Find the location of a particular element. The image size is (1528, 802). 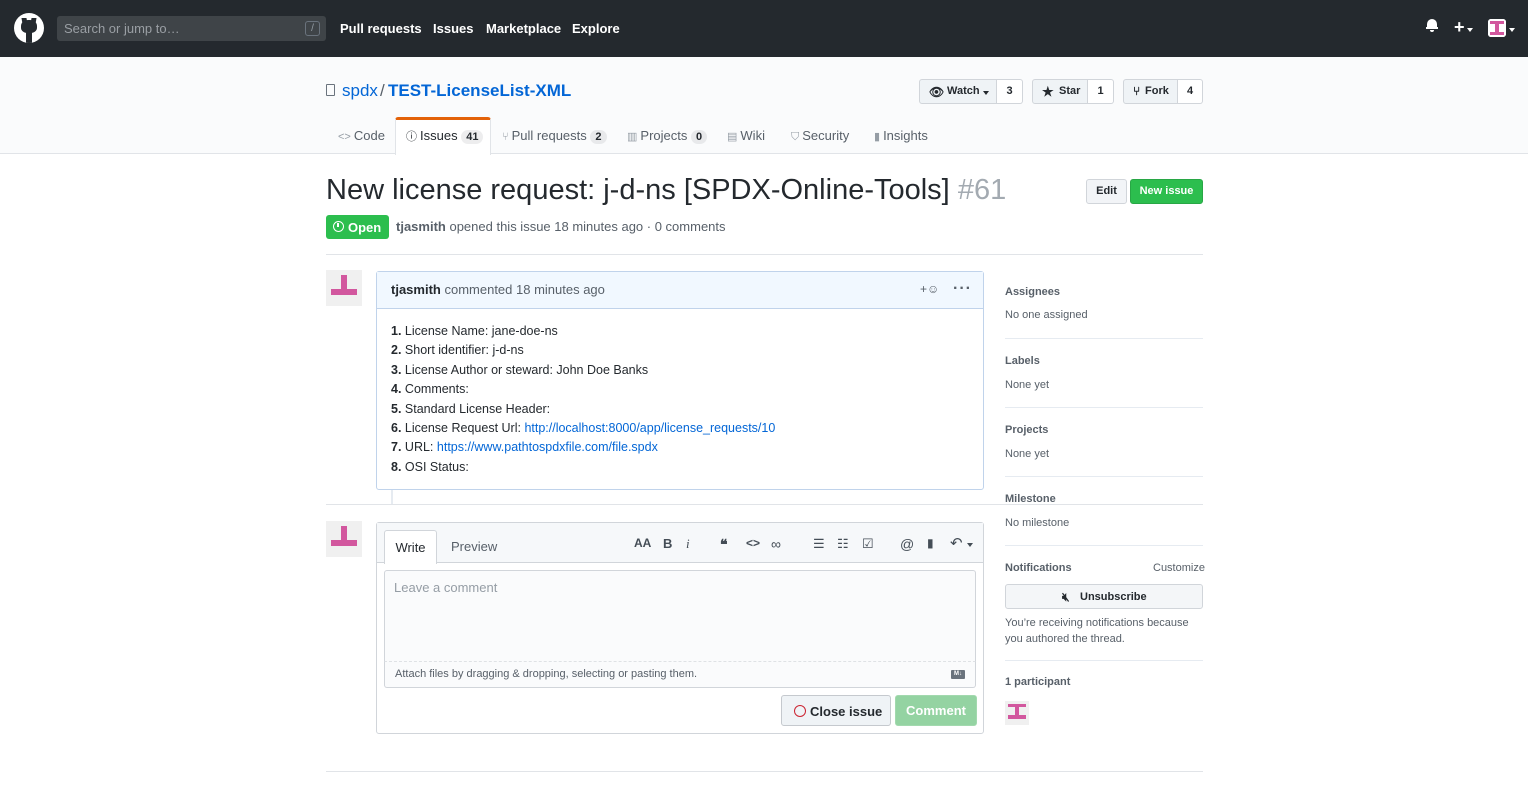

list-item-text: OSI Status: is located at coordinates (436, 466).